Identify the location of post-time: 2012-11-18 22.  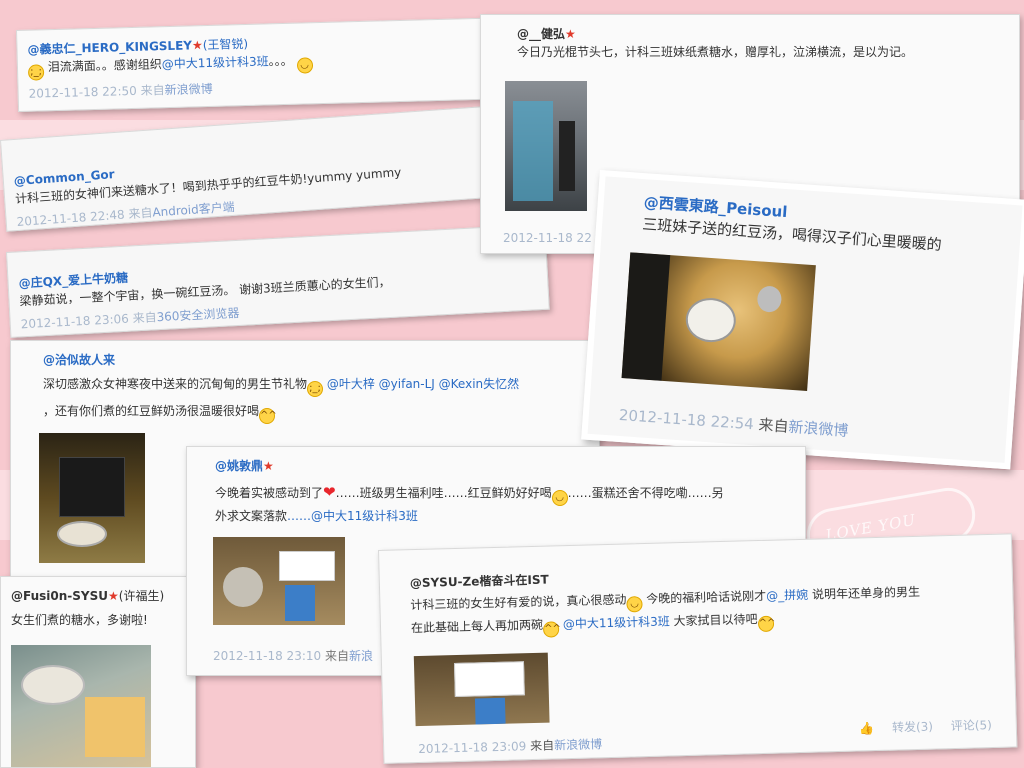
(547, 238).